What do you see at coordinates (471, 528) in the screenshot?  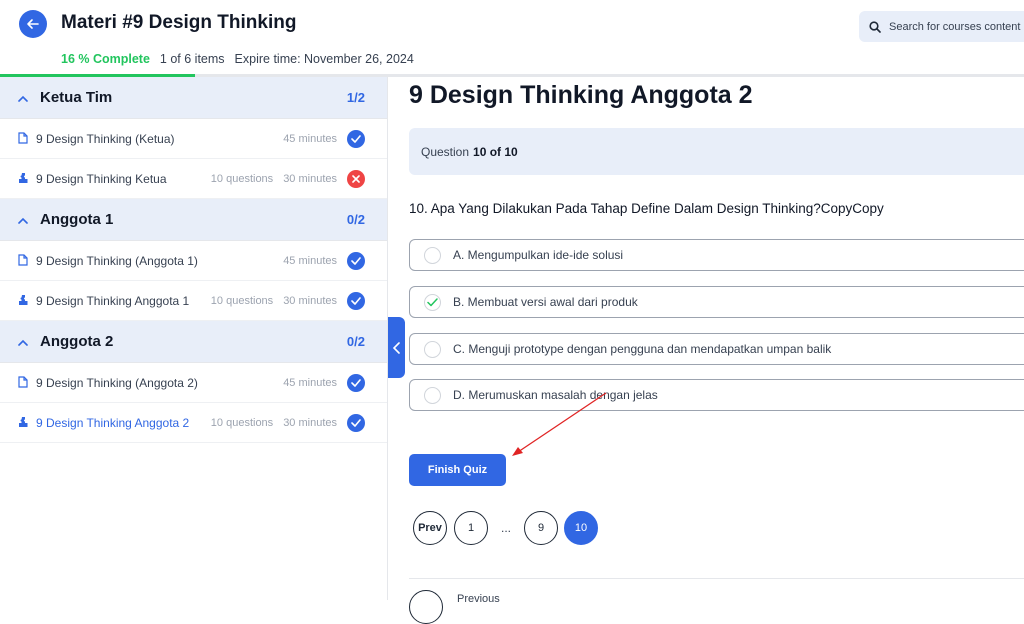 I see `page-1-button: 1` at bounding box center [471, 528].